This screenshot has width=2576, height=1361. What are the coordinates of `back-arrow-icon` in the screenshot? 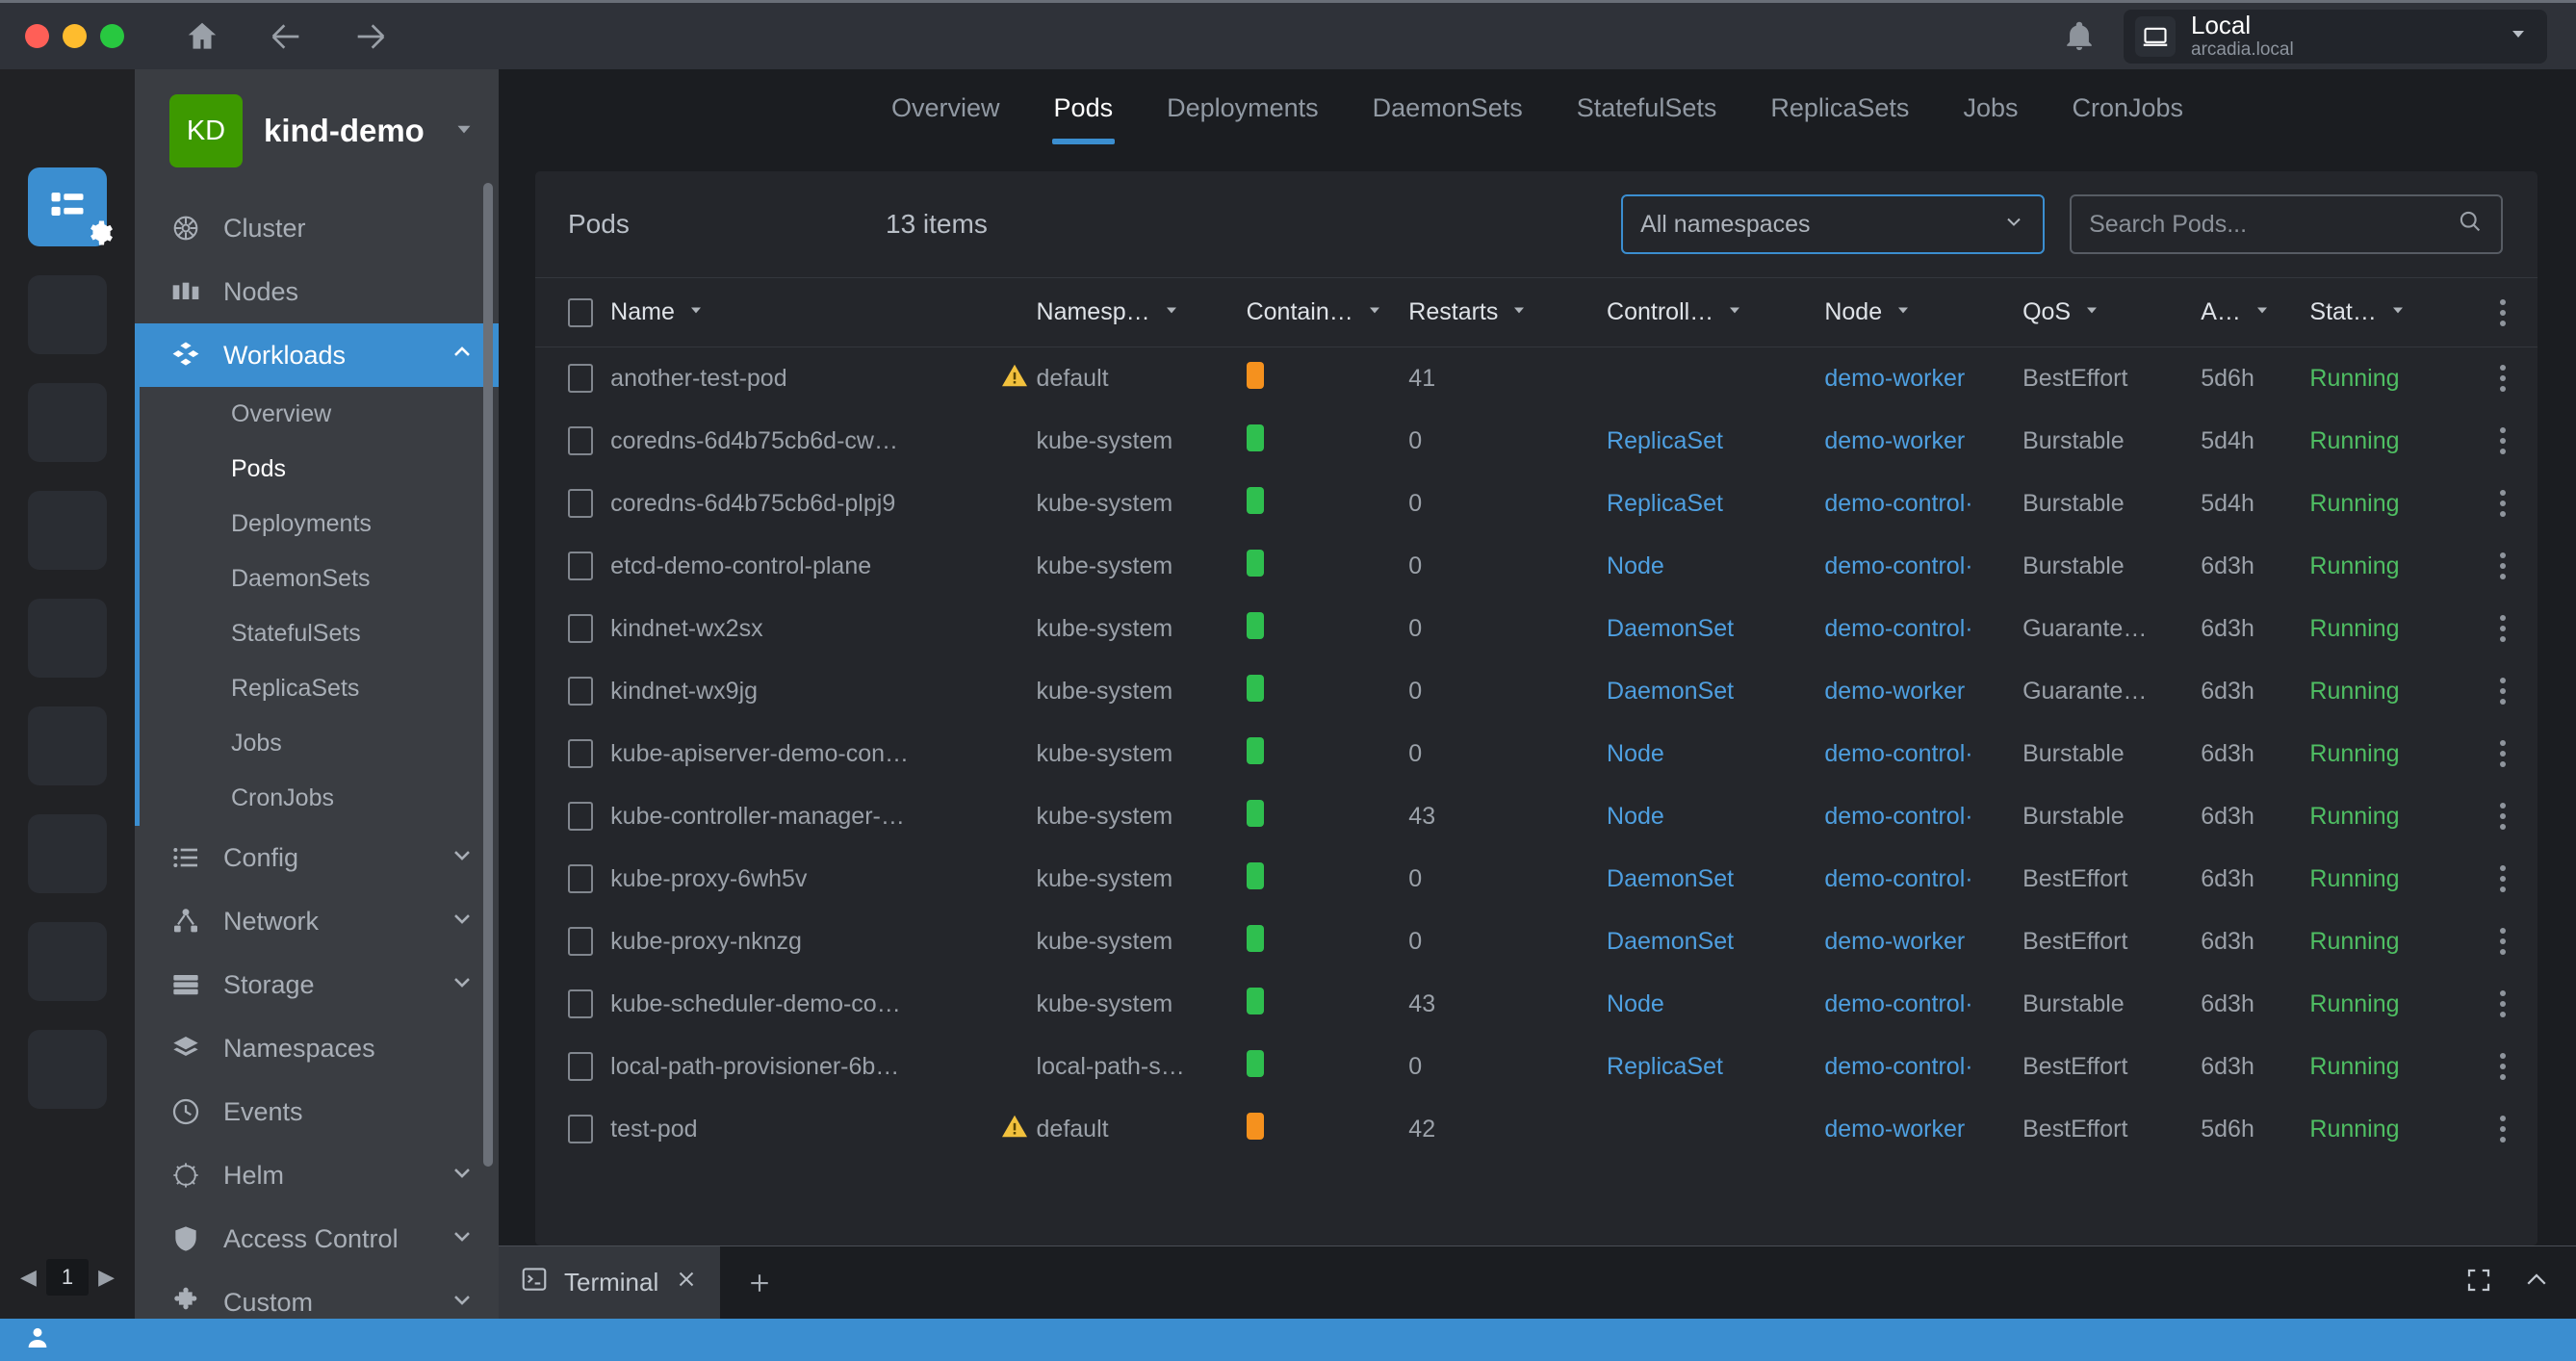 It's located at (286, 36).